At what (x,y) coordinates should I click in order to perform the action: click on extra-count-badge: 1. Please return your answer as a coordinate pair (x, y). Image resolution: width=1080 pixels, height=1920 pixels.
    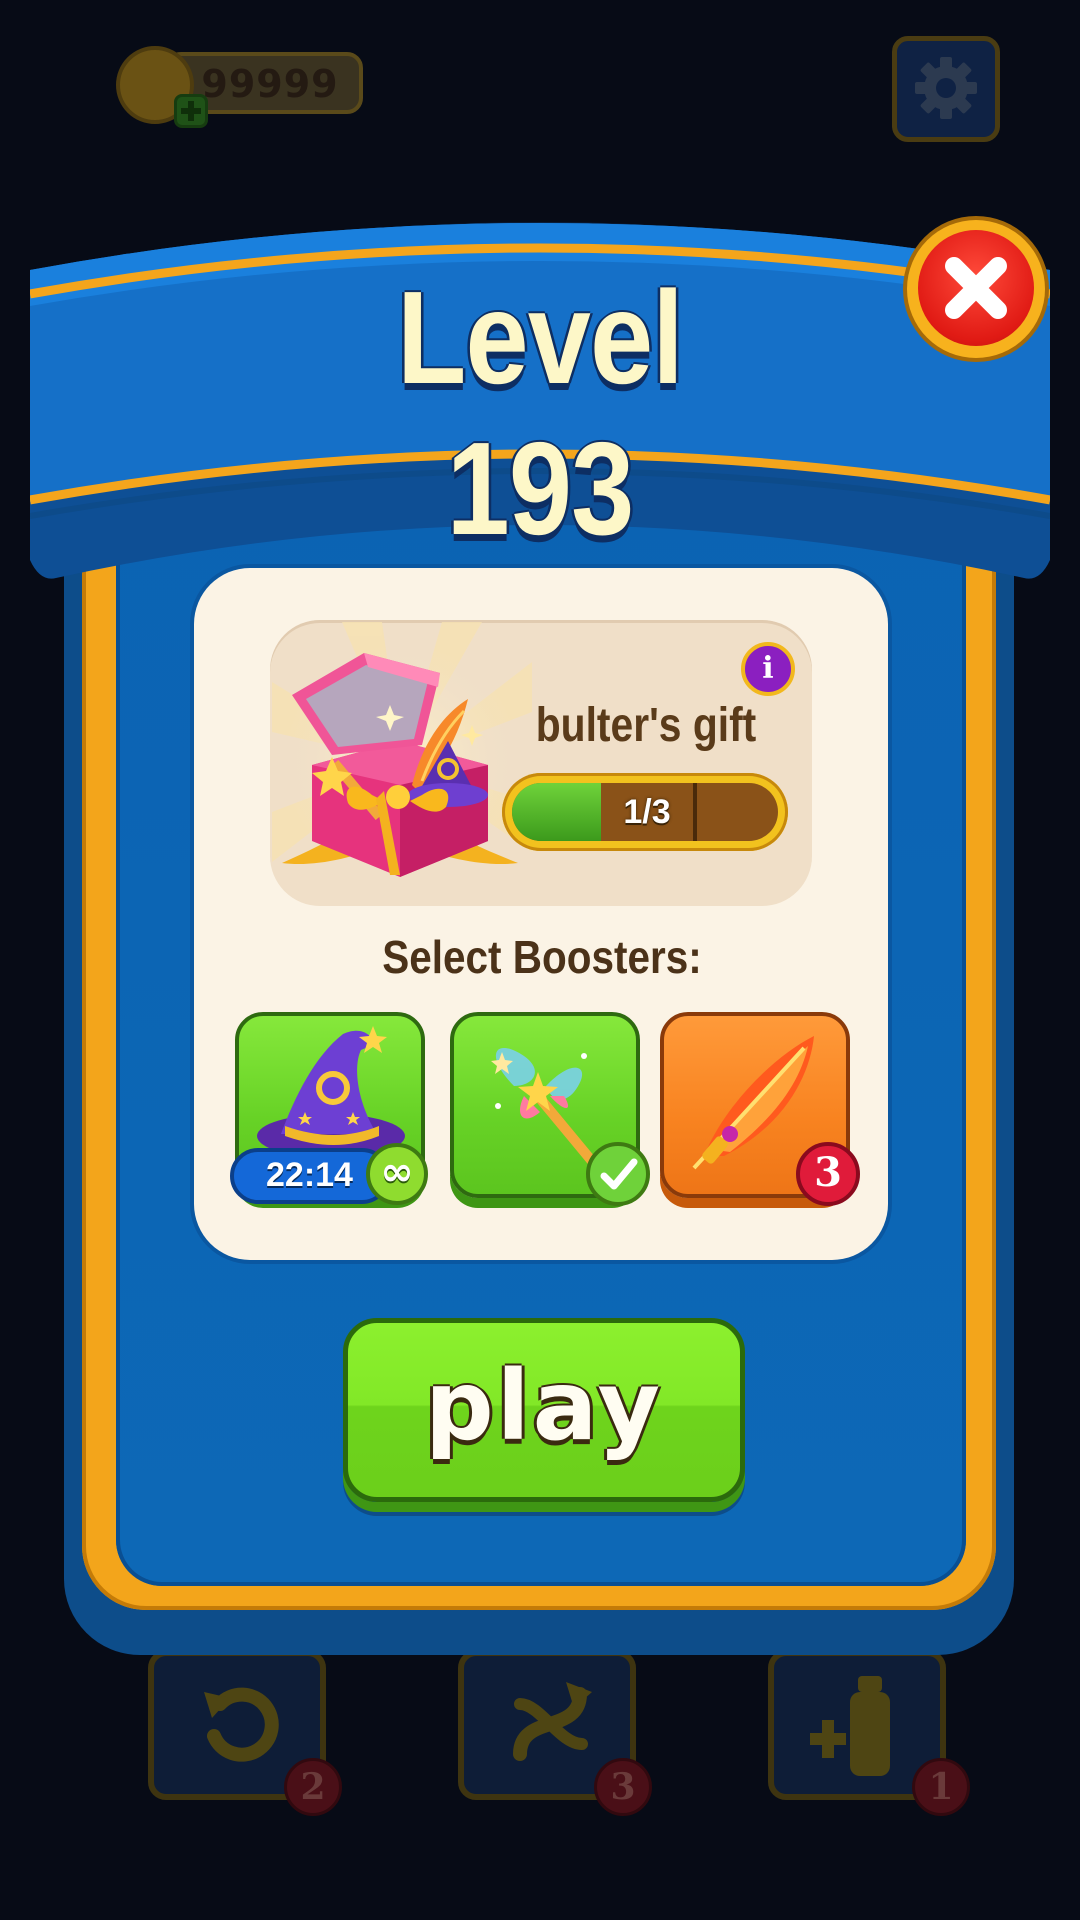
    Looking at the image, I should click on (941, 1787).